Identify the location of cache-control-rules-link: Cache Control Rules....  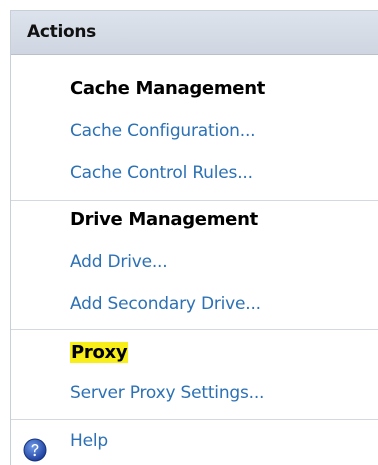
(161, 173).